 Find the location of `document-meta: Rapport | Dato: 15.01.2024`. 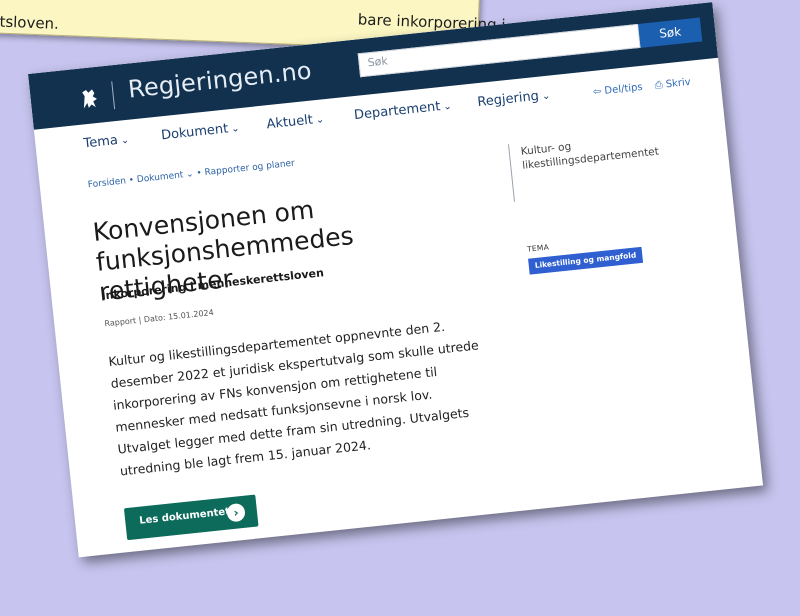

document-meta: Rapport | Dato: 15.01.2024 is located at coordinates (159, 318).